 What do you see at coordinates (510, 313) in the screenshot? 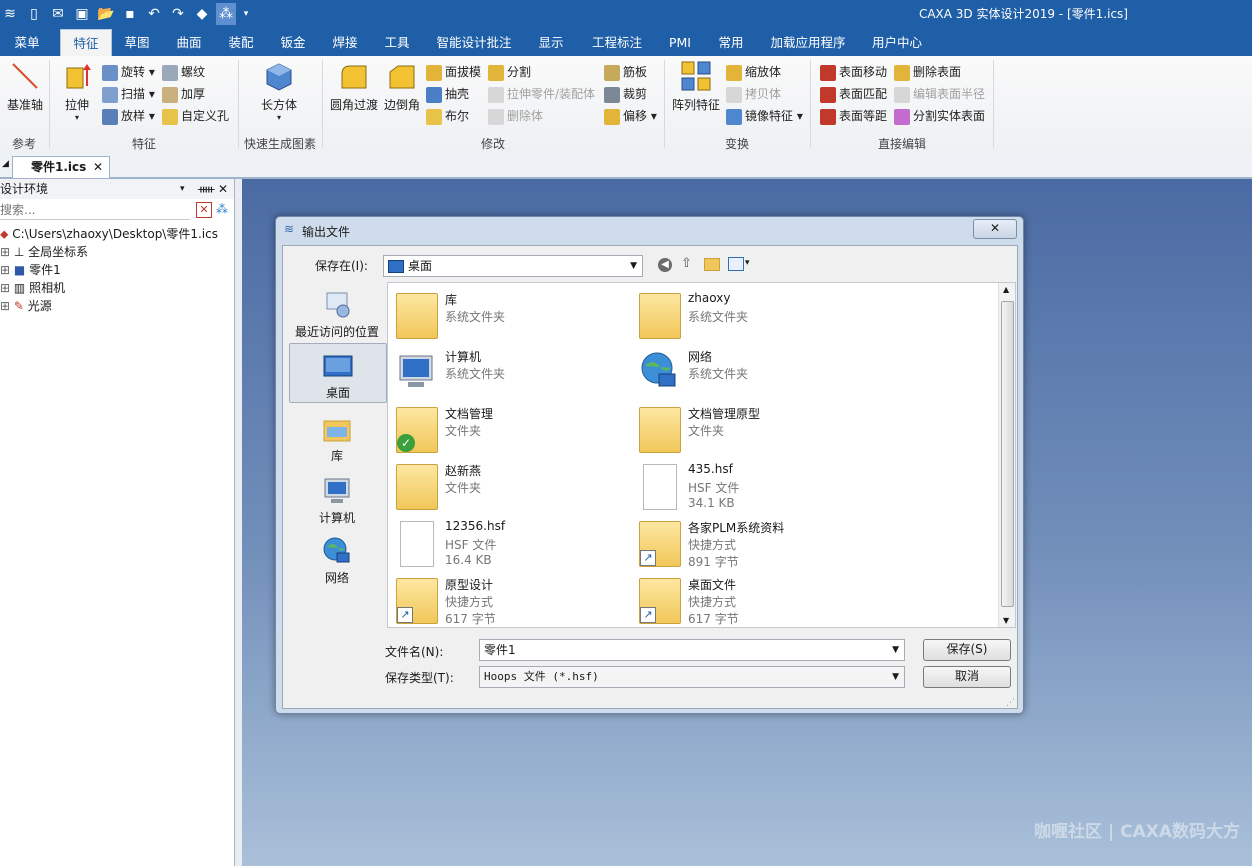
I see `file-item: 库 系统文件夹` at bounding box center [510, 313].